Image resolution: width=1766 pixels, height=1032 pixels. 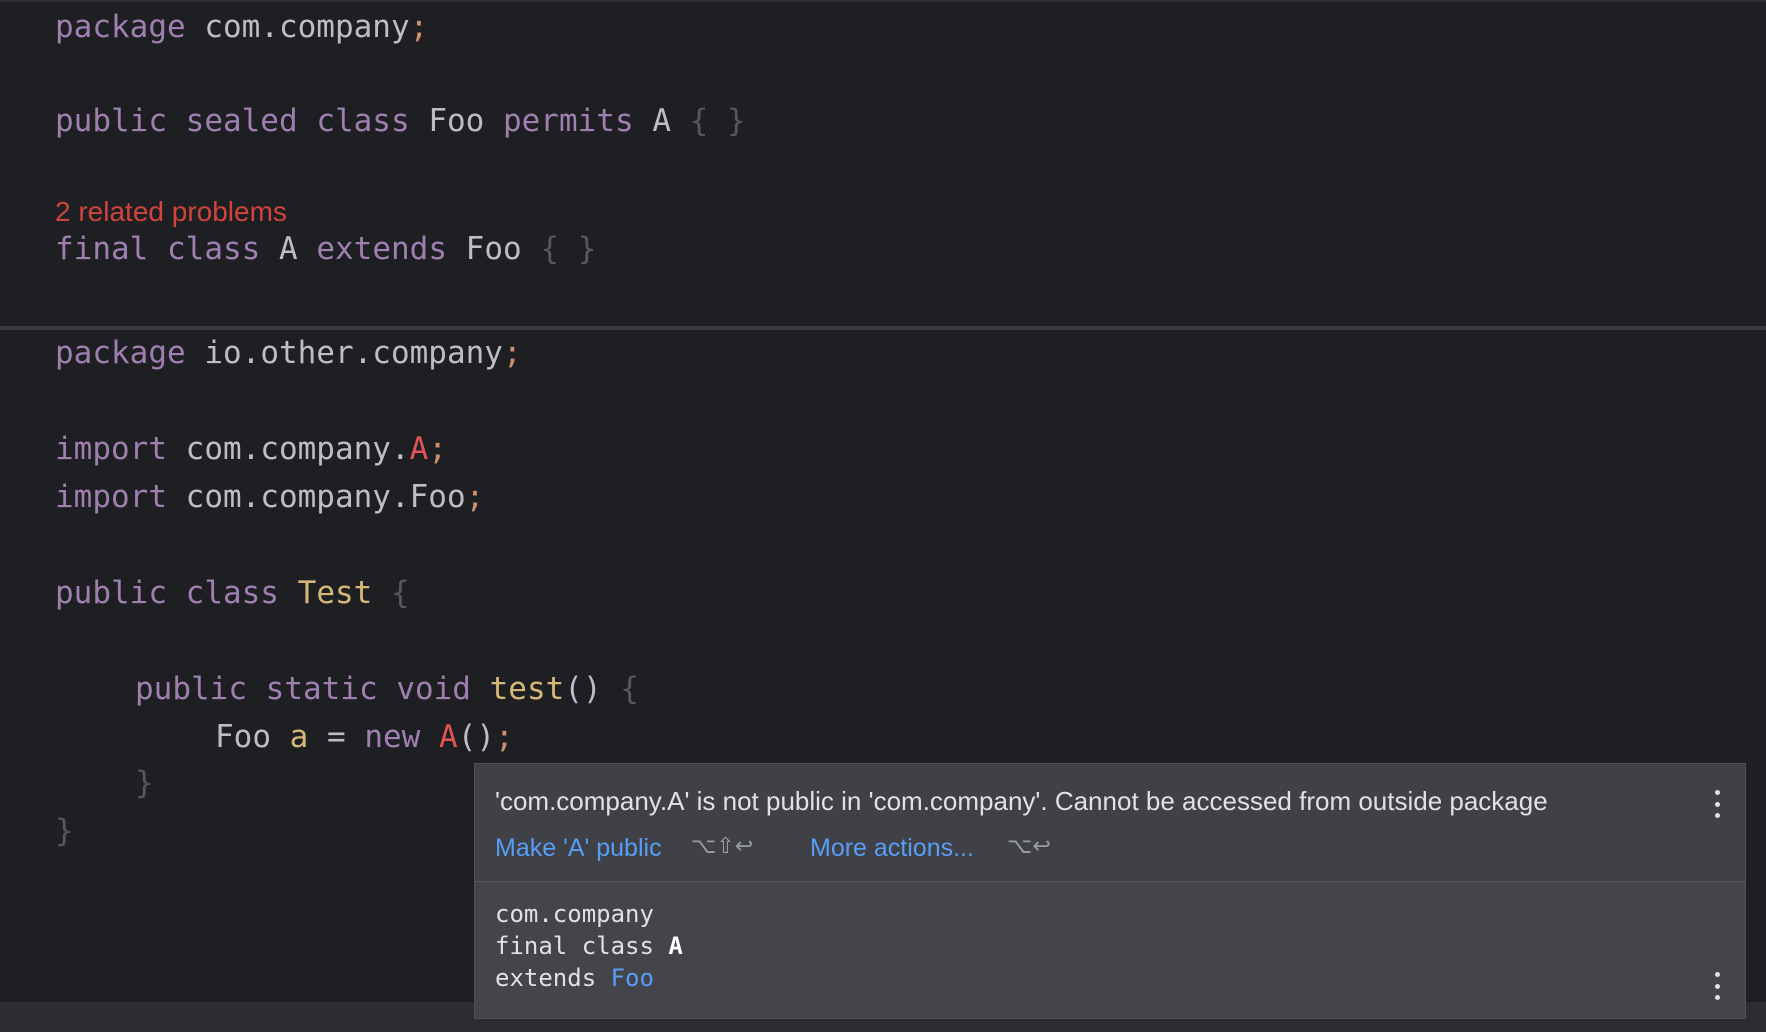 I want to click on type-name: Foo, so click(x=243, y=737).